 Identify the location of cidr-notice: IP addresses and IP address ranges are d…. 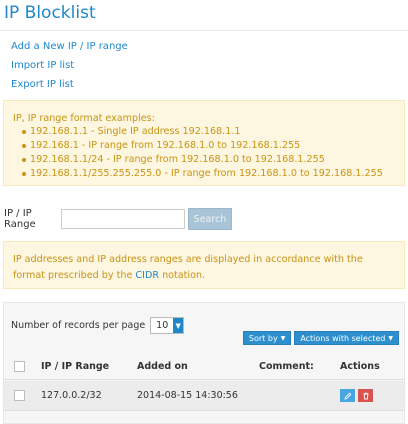
(204, 265).